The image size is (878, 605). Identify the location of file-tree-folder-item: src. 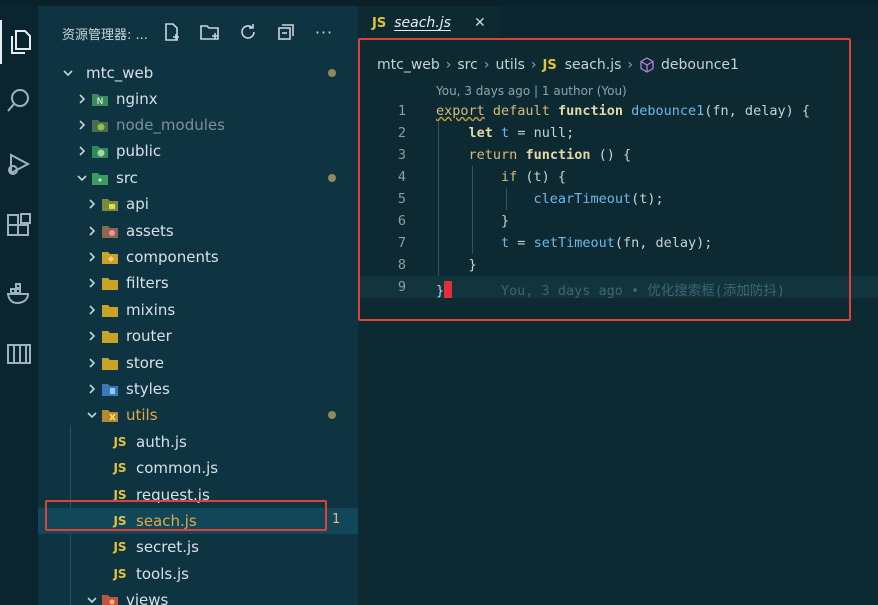
(198, 178).